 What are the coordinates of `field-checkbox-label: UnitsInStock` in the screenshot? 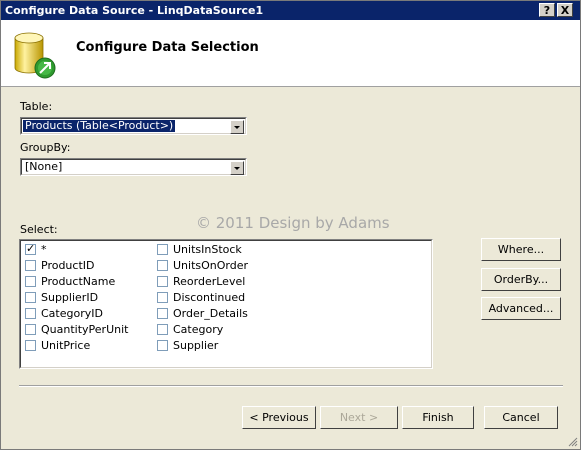 It's located at (207, 249).